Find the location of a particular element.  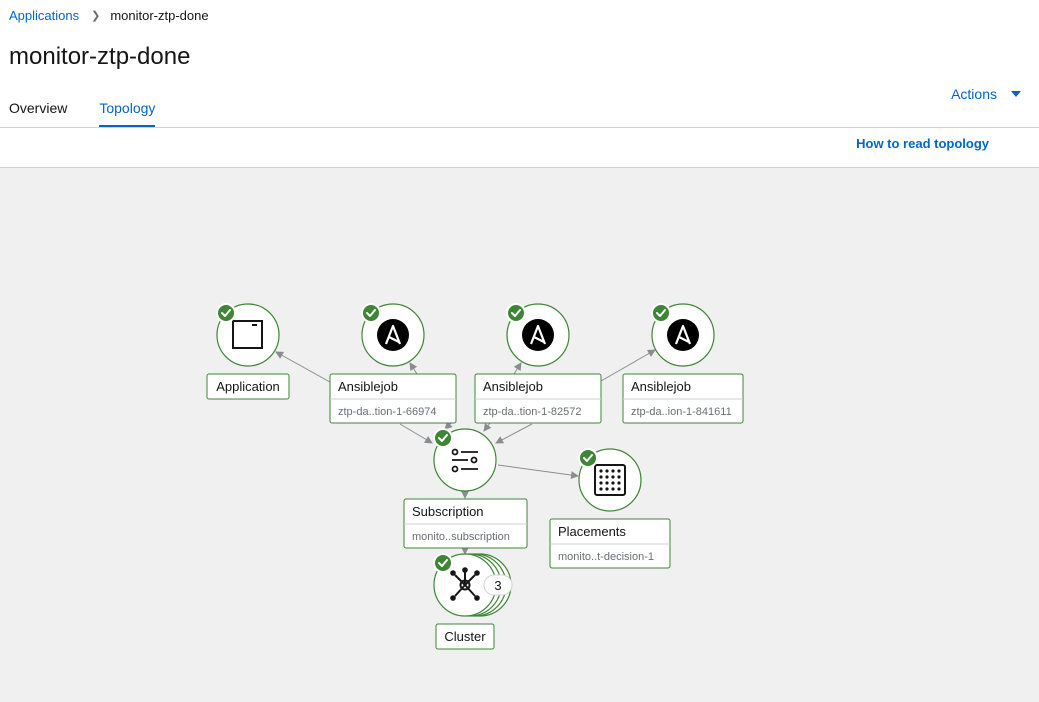

node-placements-sublabel: monito..t-decision-1 is located at coordinates (606, 557).